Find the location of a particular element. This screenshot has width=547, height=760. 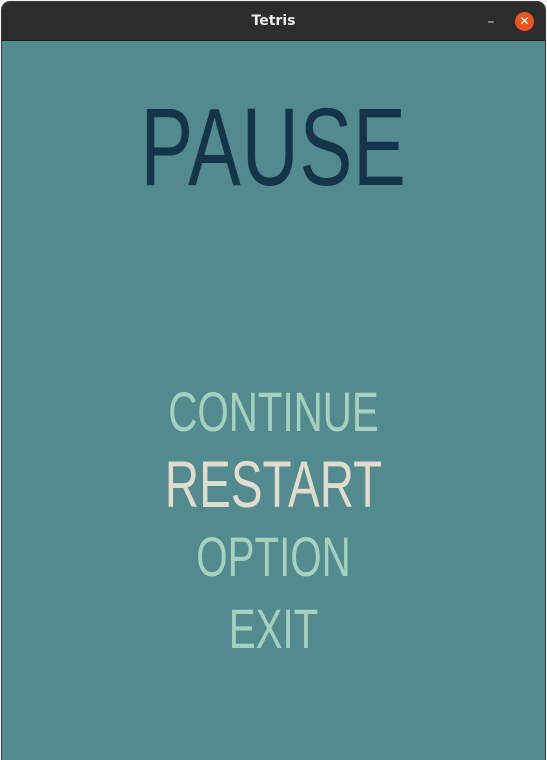

window-title: Tetris is located at coordinates (273, 21).